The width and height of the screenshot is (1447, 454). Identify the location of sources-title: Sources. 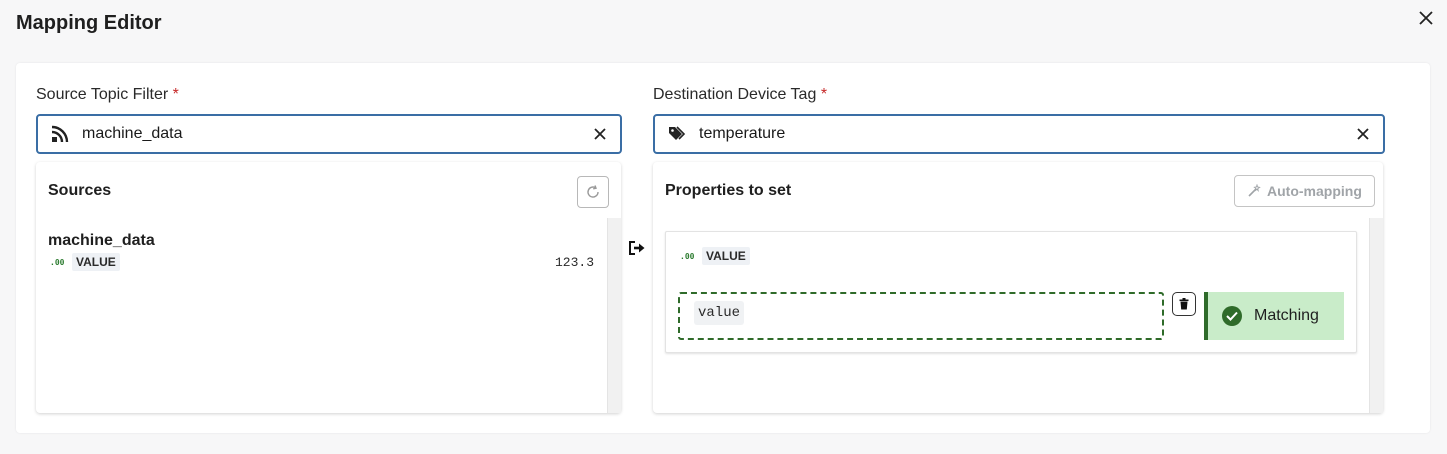
(80, 190).